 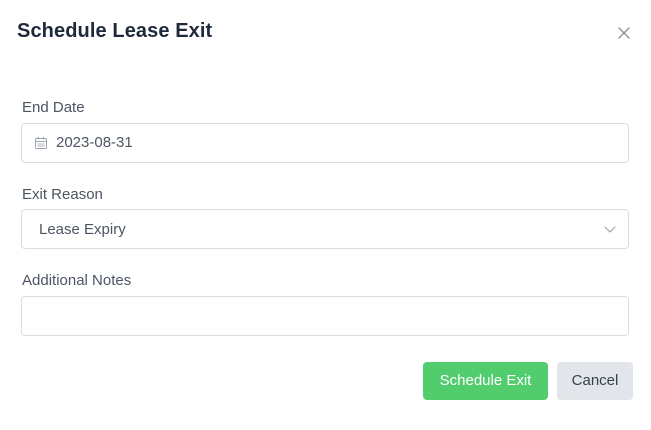 I want to click on additional-notes-input, so click(x=325, y=316).